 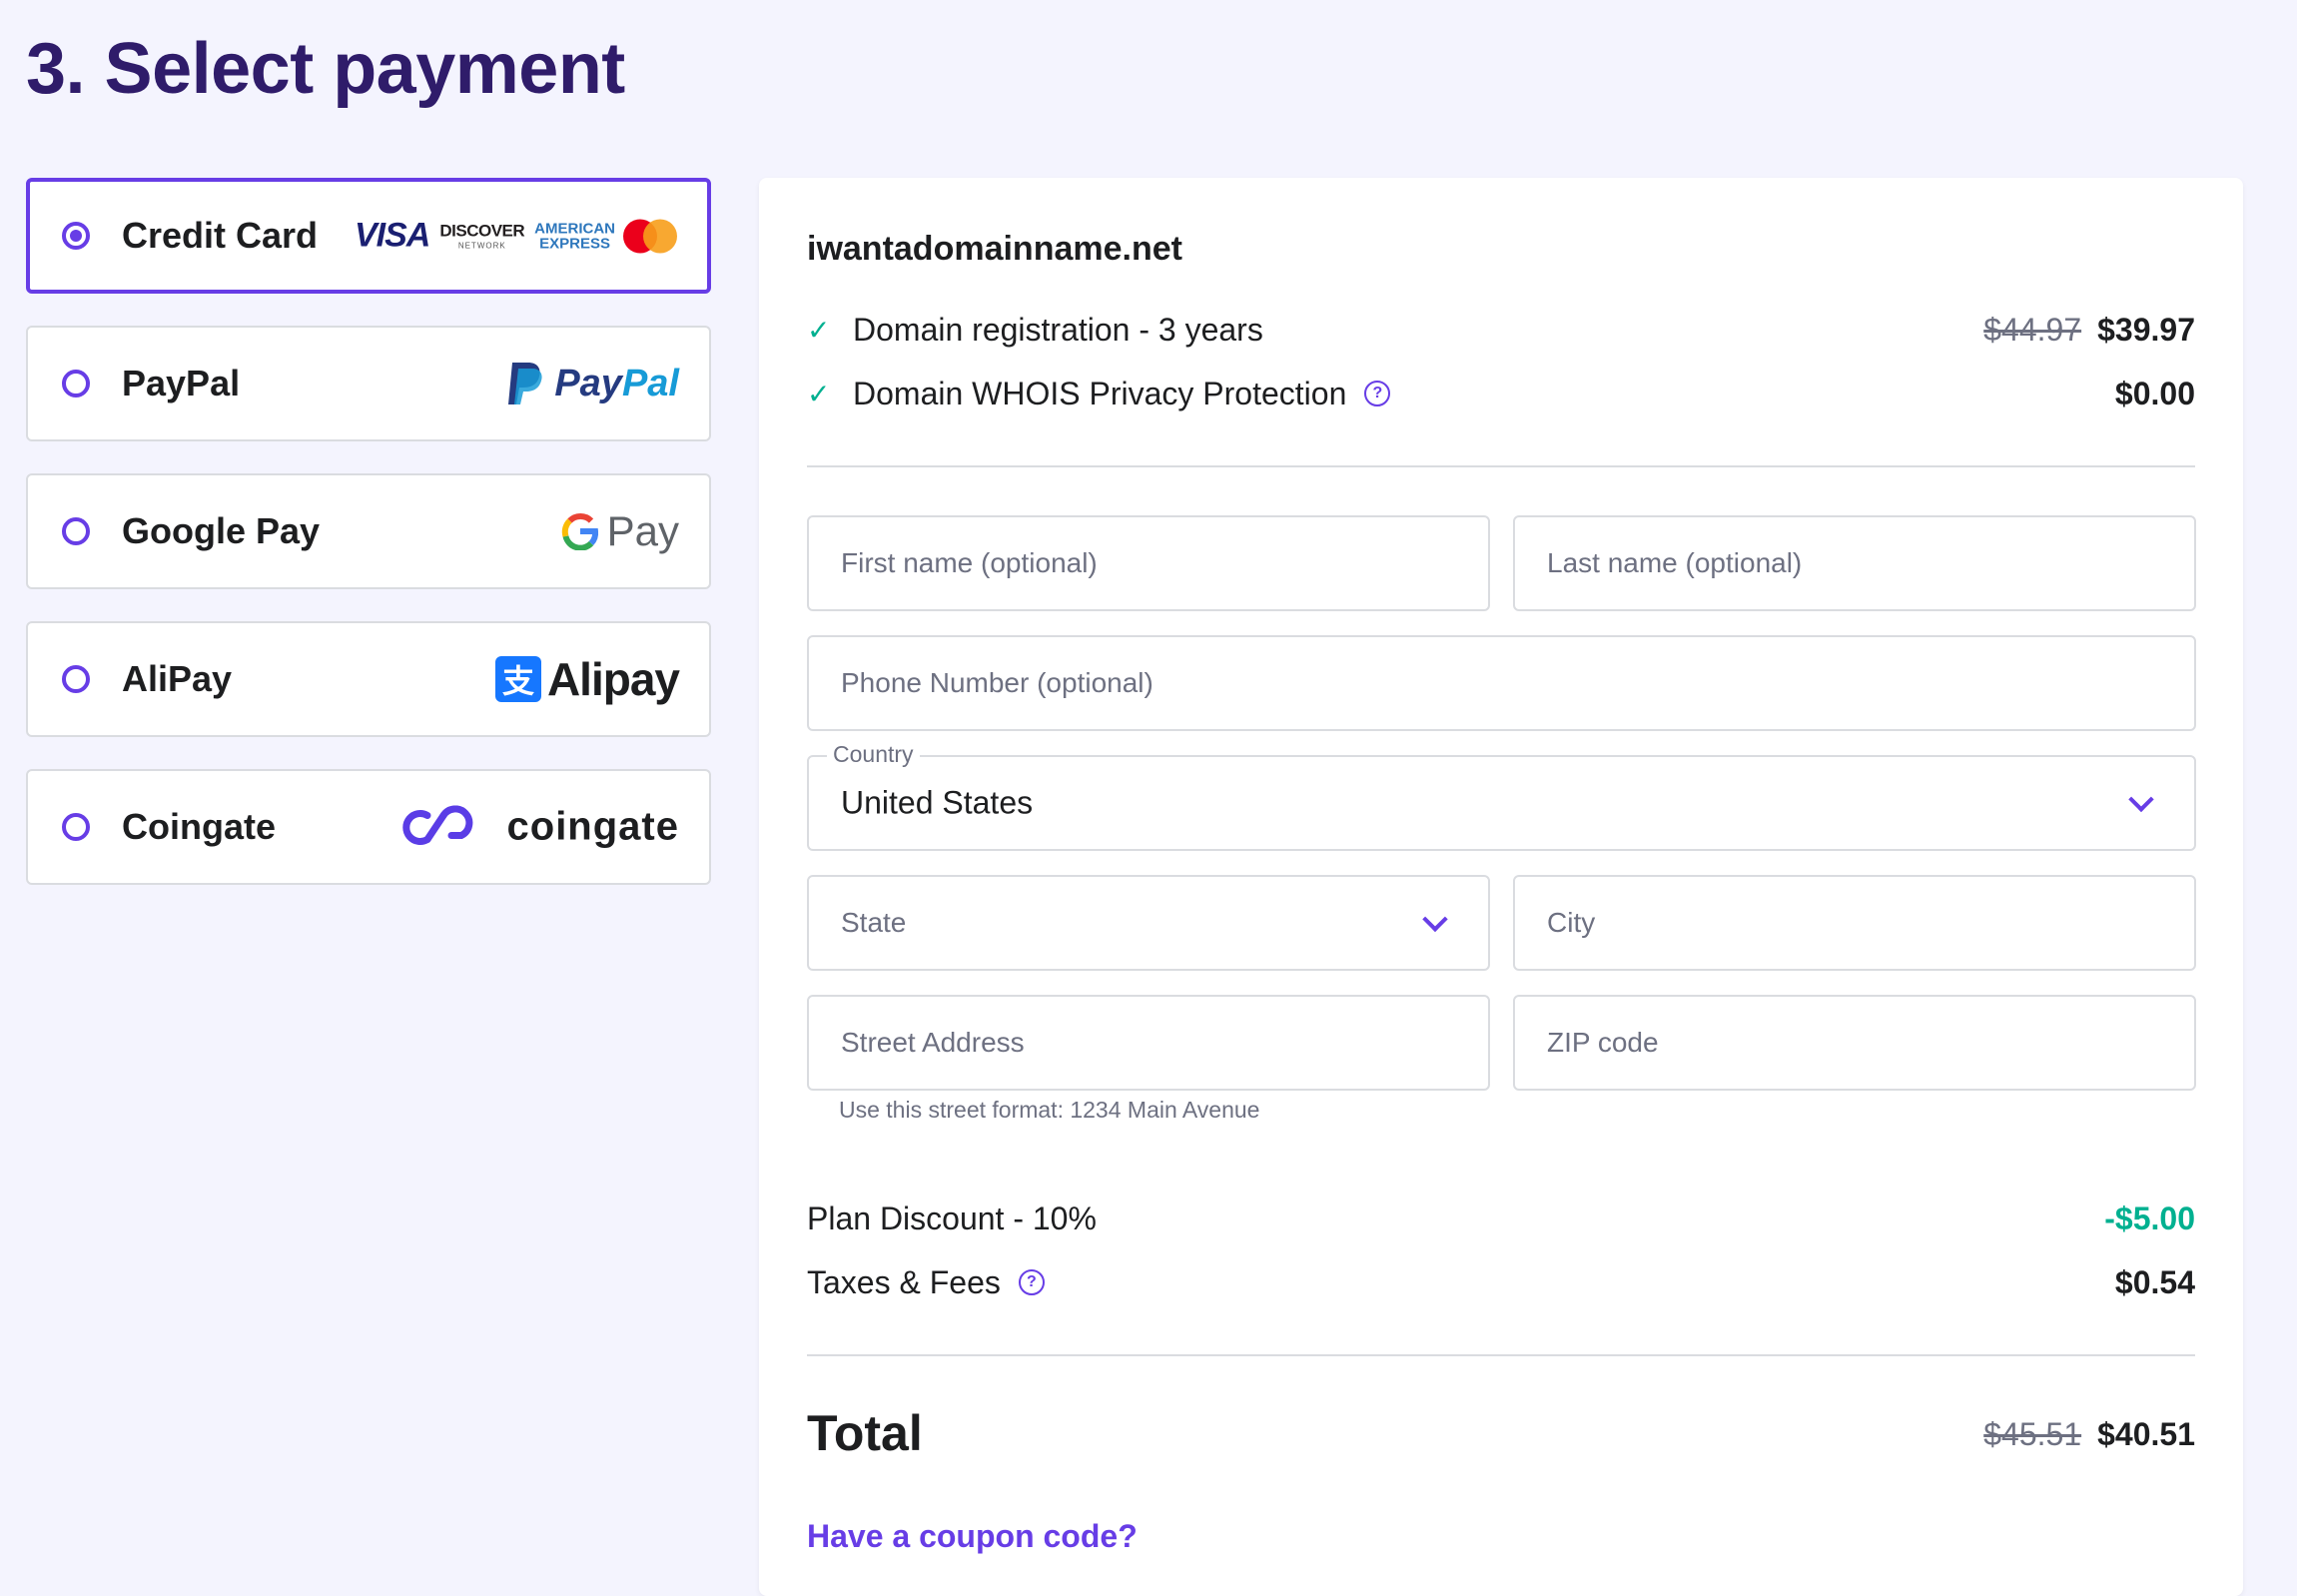 I want to click on zip-code-input, so click(x=1854, y=1043).